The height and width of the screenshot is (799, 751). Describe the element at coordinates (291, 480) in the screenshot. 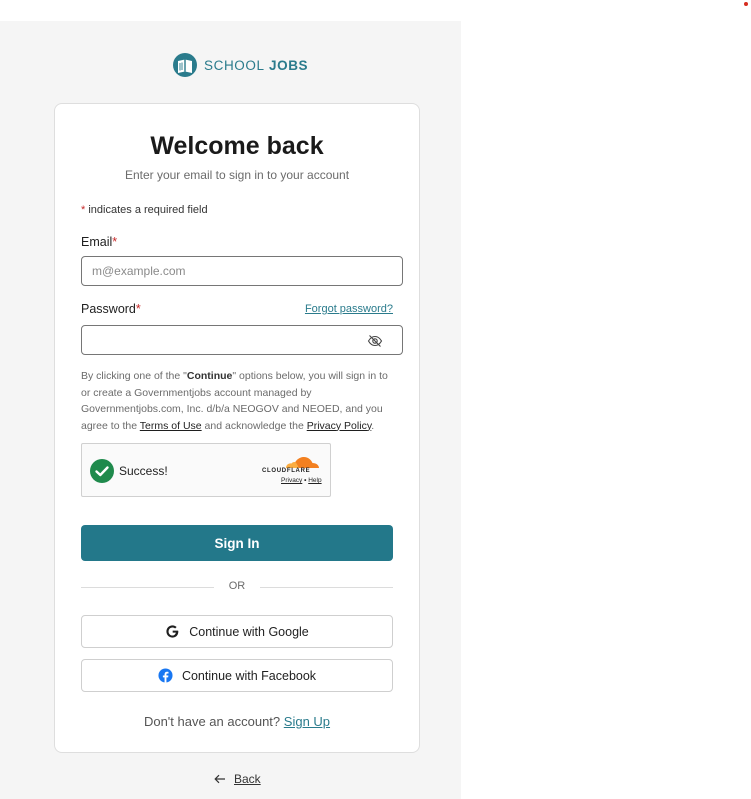

I see `captcha-privacy-link: Privacy` at that location.